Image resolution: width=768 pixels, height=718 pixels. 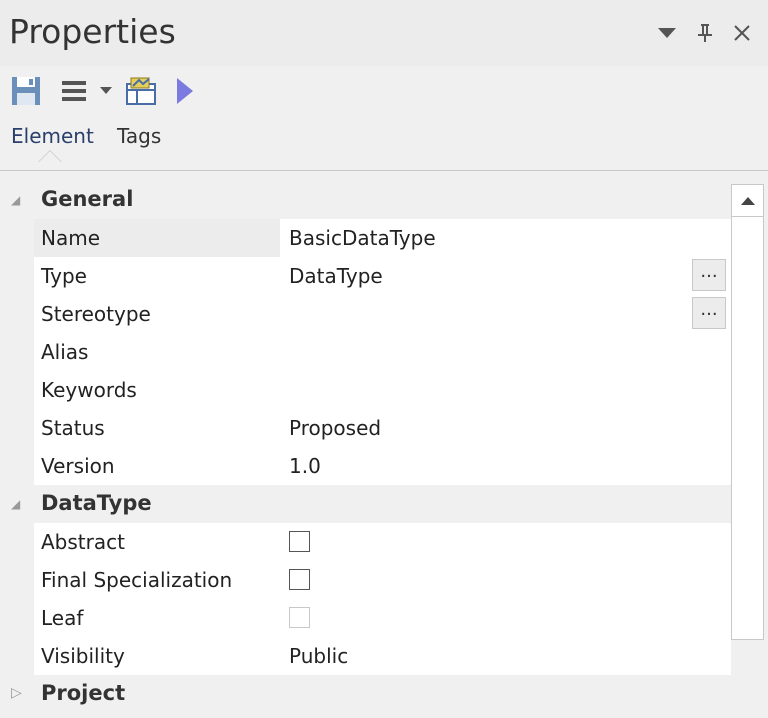 What do you see at coordinates (185, 91) in the screenshot?
I see `play-icon` at bounding box center [185, 91].